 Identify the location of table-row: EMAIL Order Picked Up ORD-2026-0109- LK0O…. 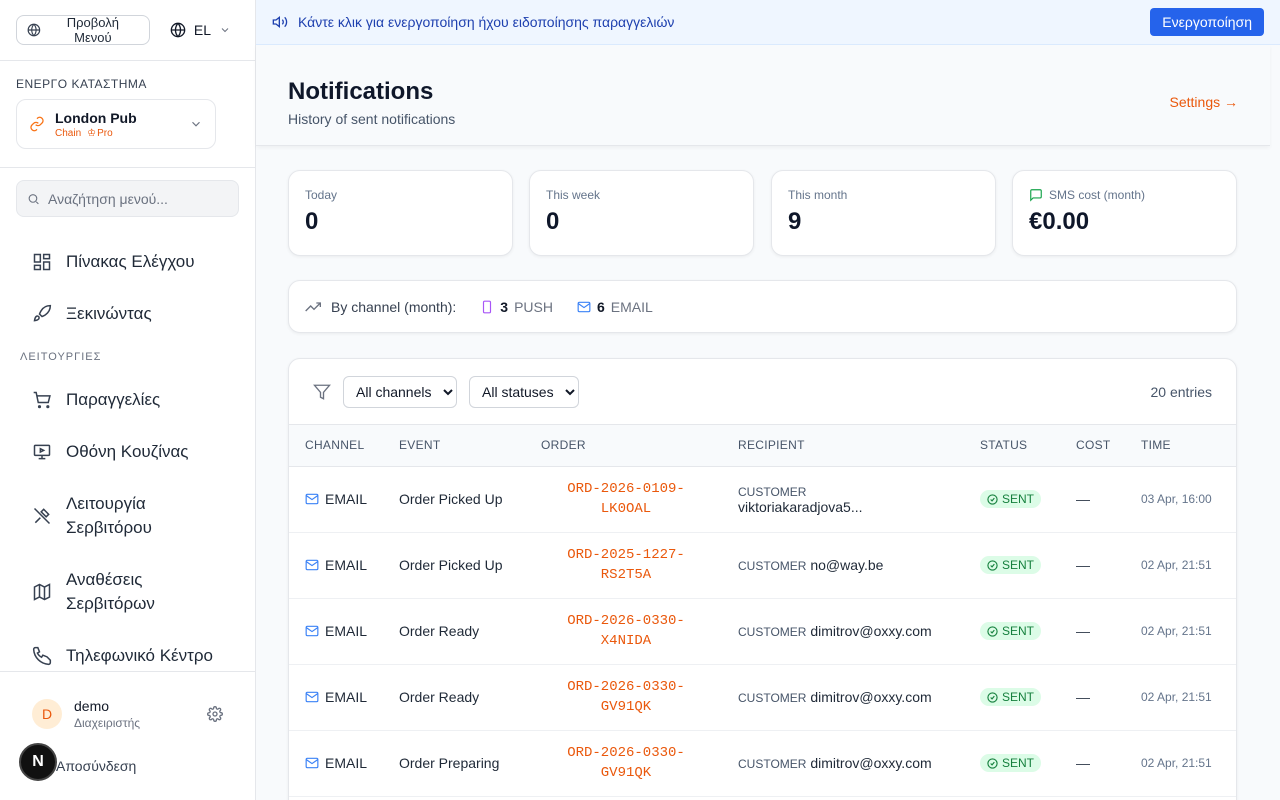
(762, 499).